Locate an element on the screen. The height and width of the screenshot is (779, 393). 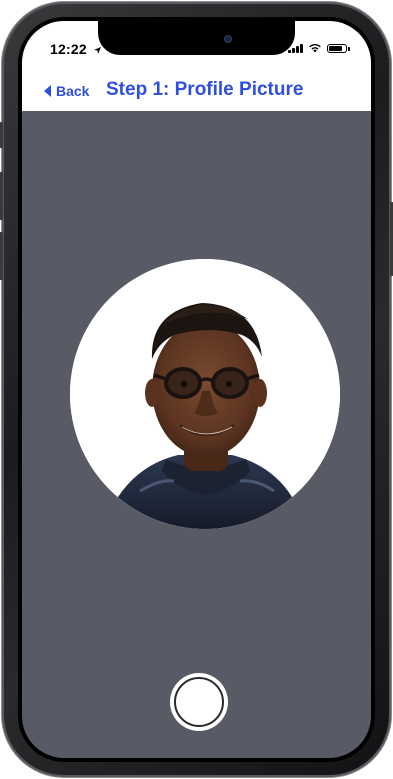
navigation-bar: Back Step 1: Profile Picture is located at coordinates (196, 92).